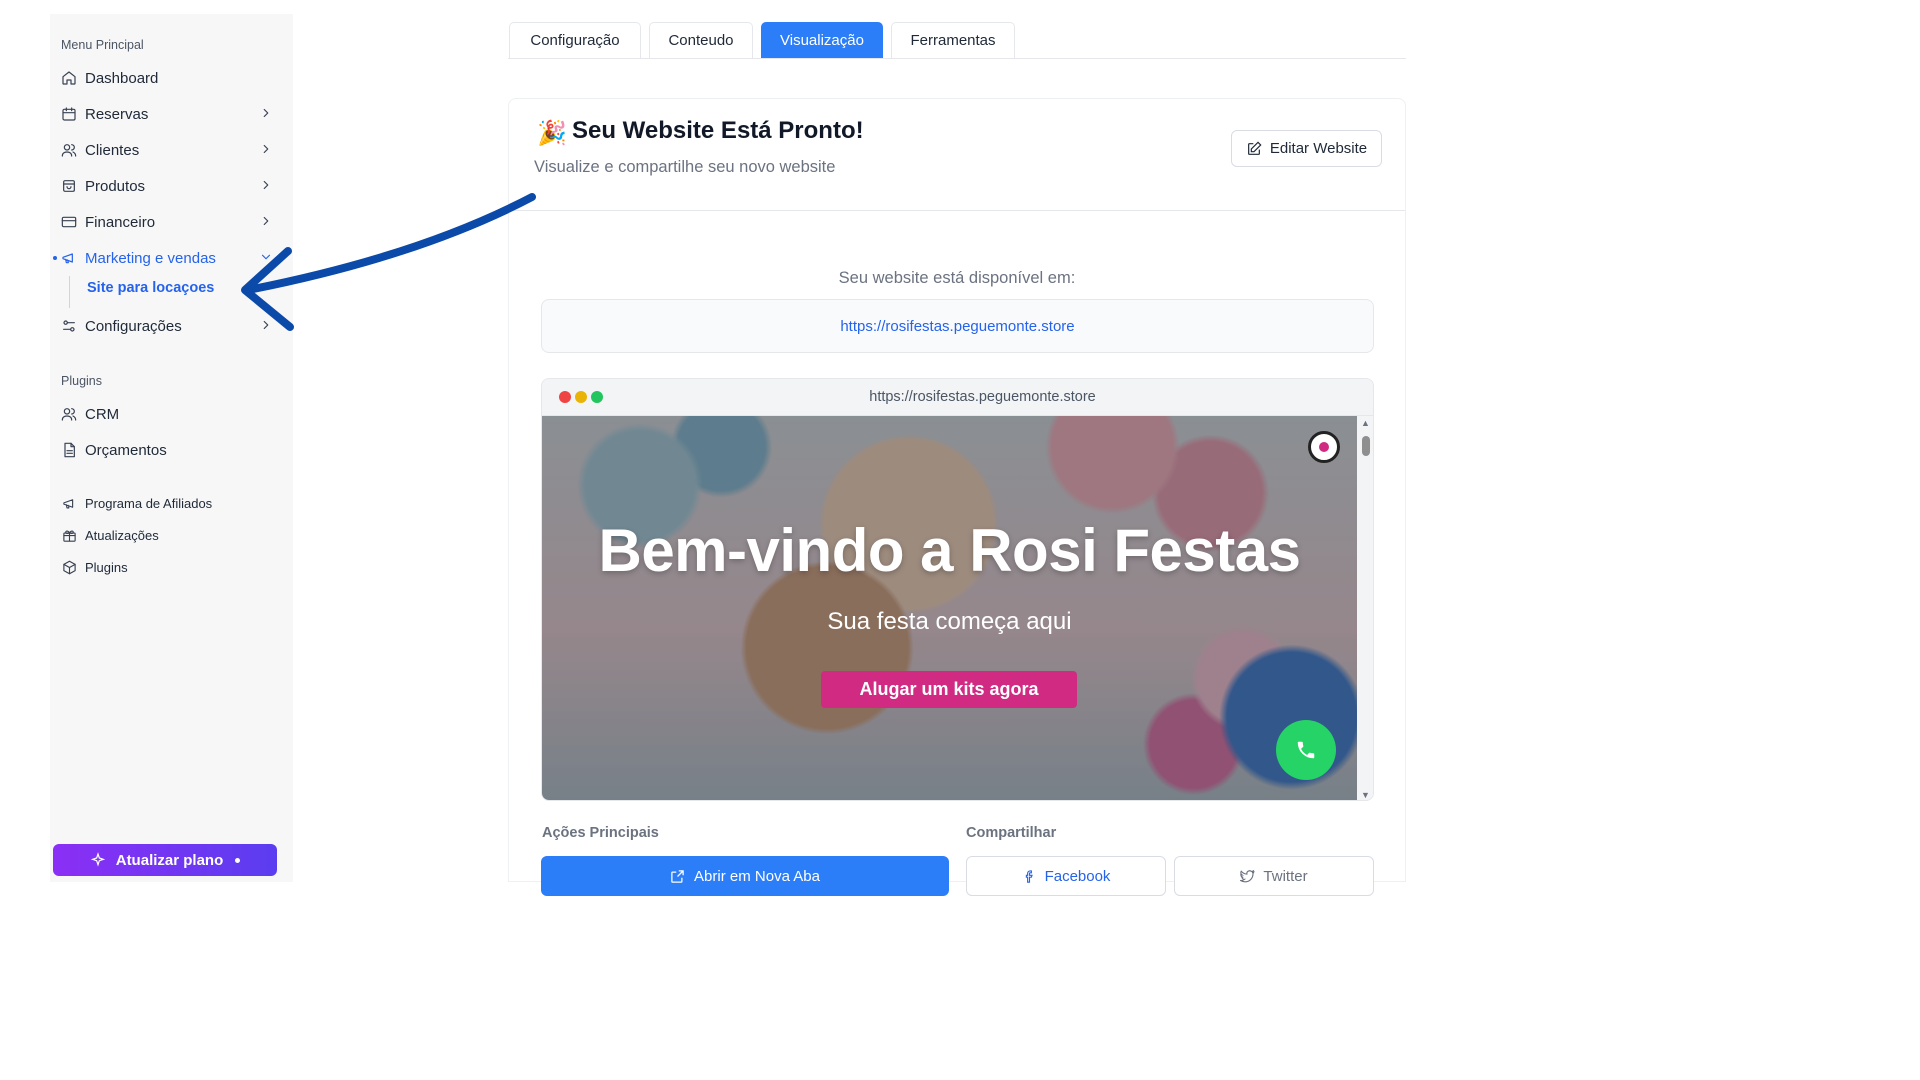  I want to click on share-label: Compartilhar, so click(1011, 833).